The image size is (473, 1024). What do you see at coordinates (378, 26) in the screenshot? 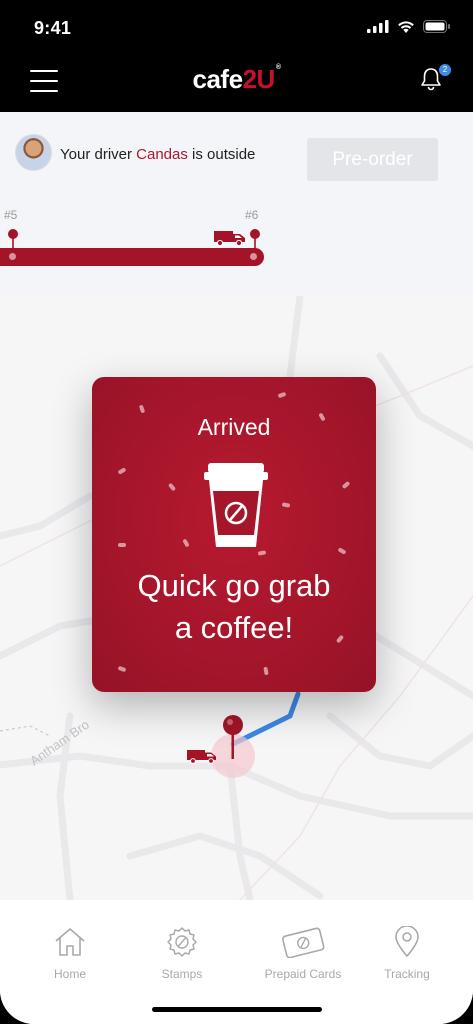
I see `cellular-signal-icon` at bounding box center [378, 26].